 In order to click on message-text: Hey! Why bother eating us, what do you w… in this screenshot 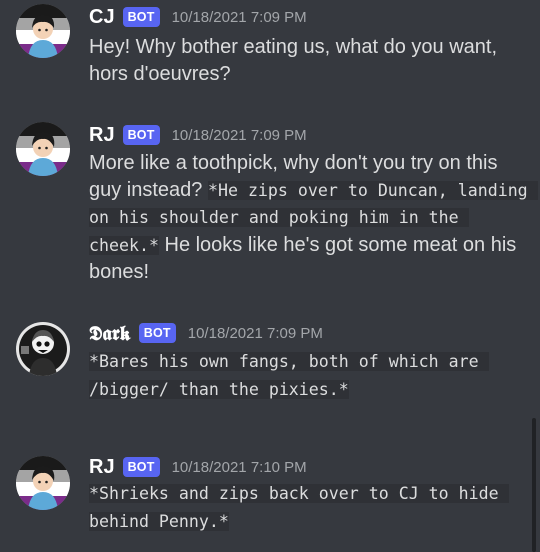, I will do `click(296, 60)`.